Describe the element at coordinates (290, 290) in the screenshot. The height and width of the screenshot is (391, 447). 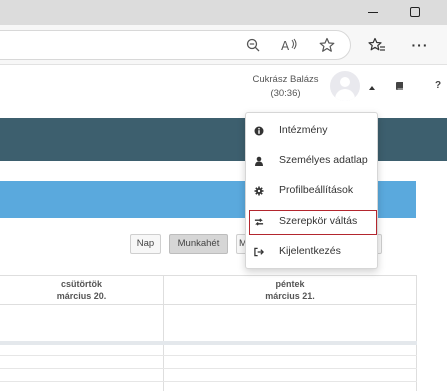
I see `day-header-friday: péntek március 21.` at that location.